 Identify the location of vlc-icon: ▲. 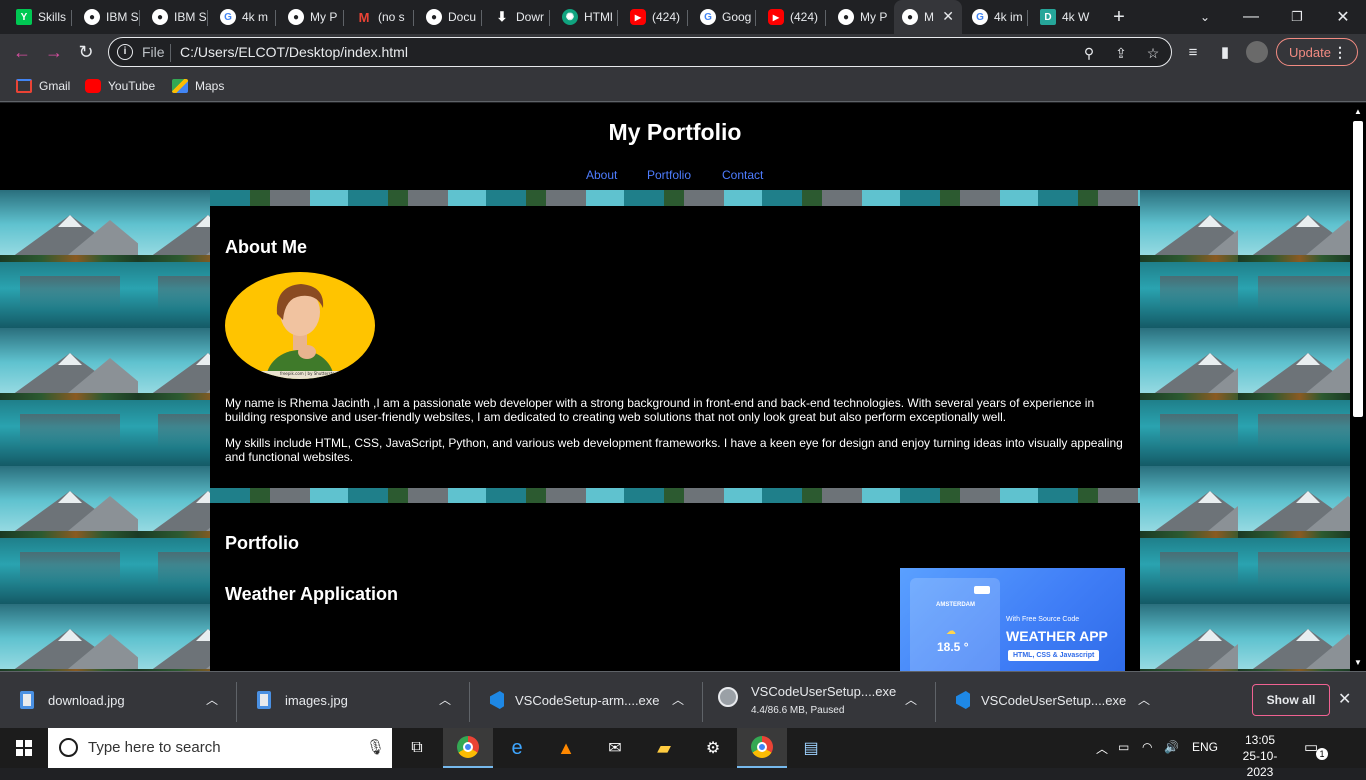
(566, 748).